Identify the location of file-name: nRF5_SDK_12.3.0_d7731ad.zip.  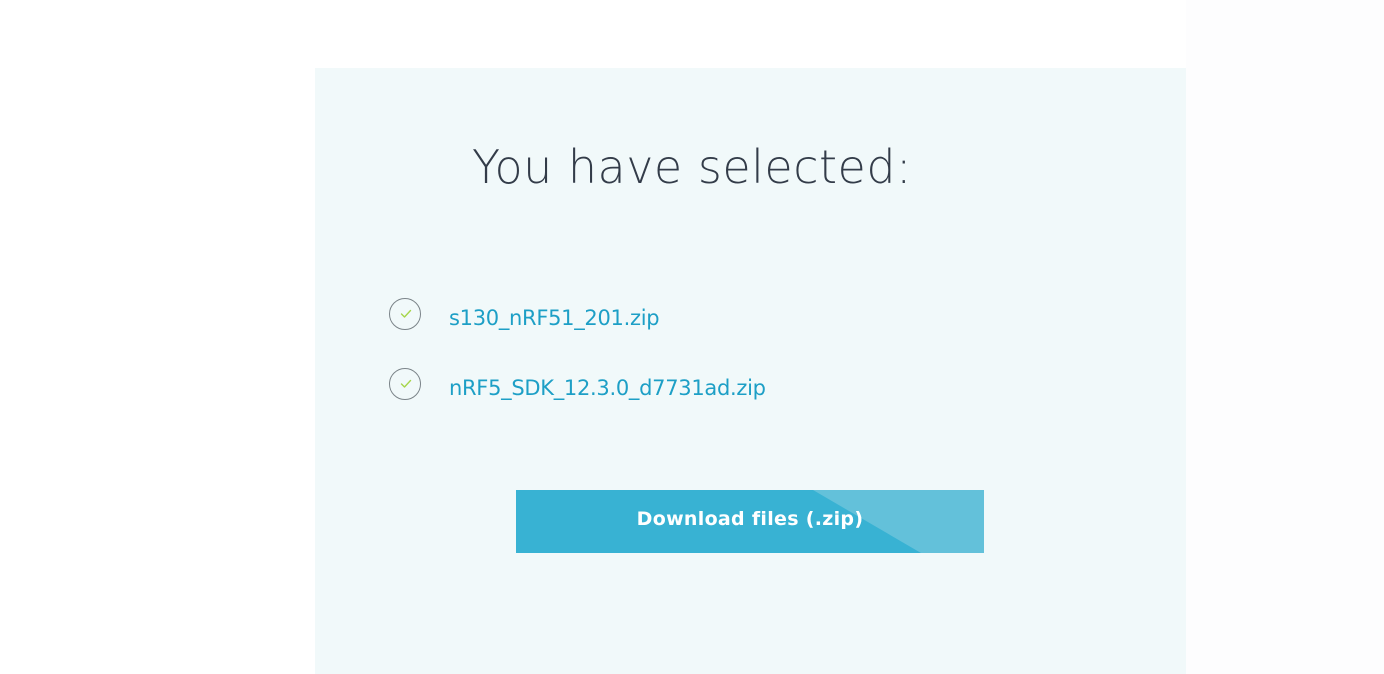
(607, 388).